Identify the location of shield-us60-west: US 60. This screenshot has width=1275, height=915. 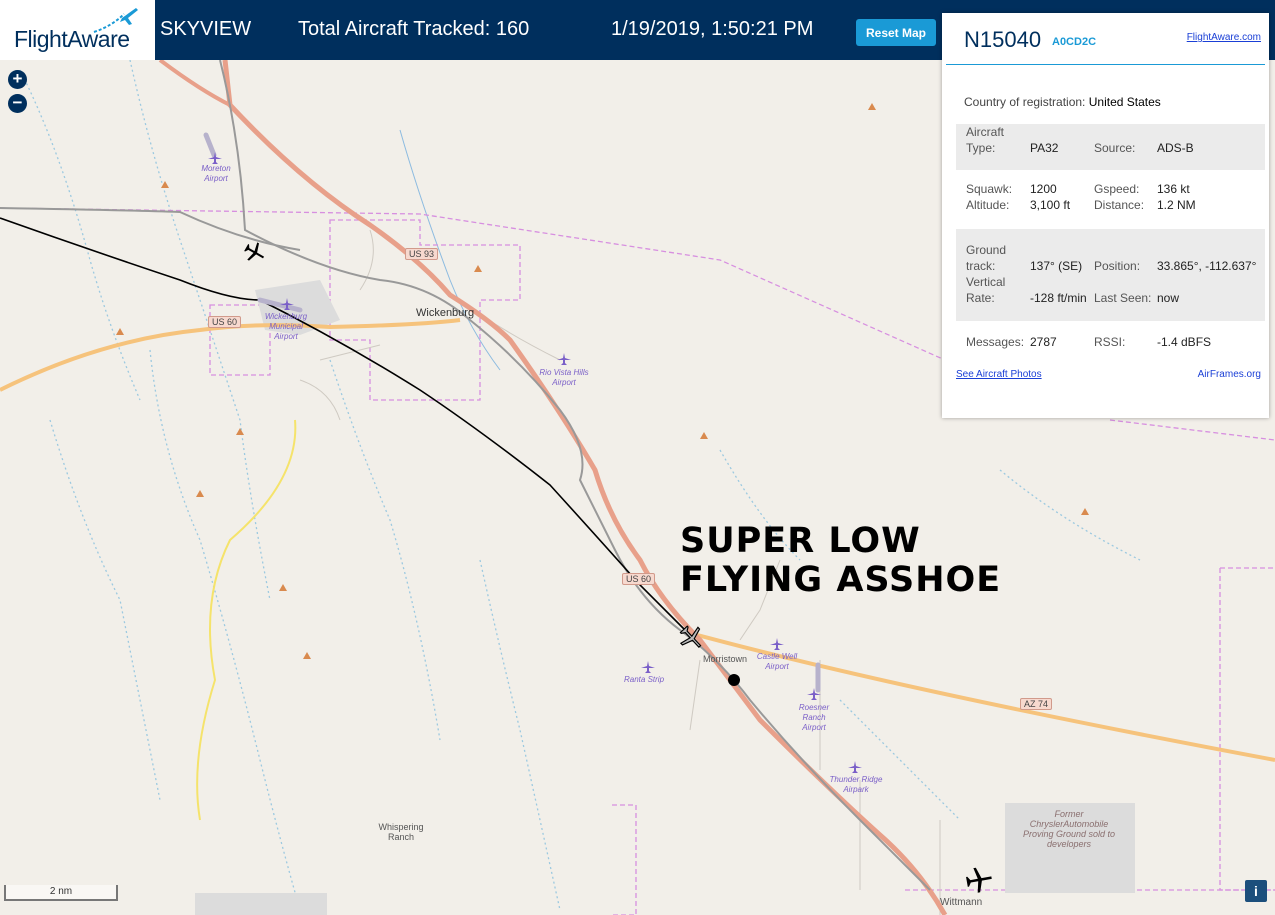
(225, 322).